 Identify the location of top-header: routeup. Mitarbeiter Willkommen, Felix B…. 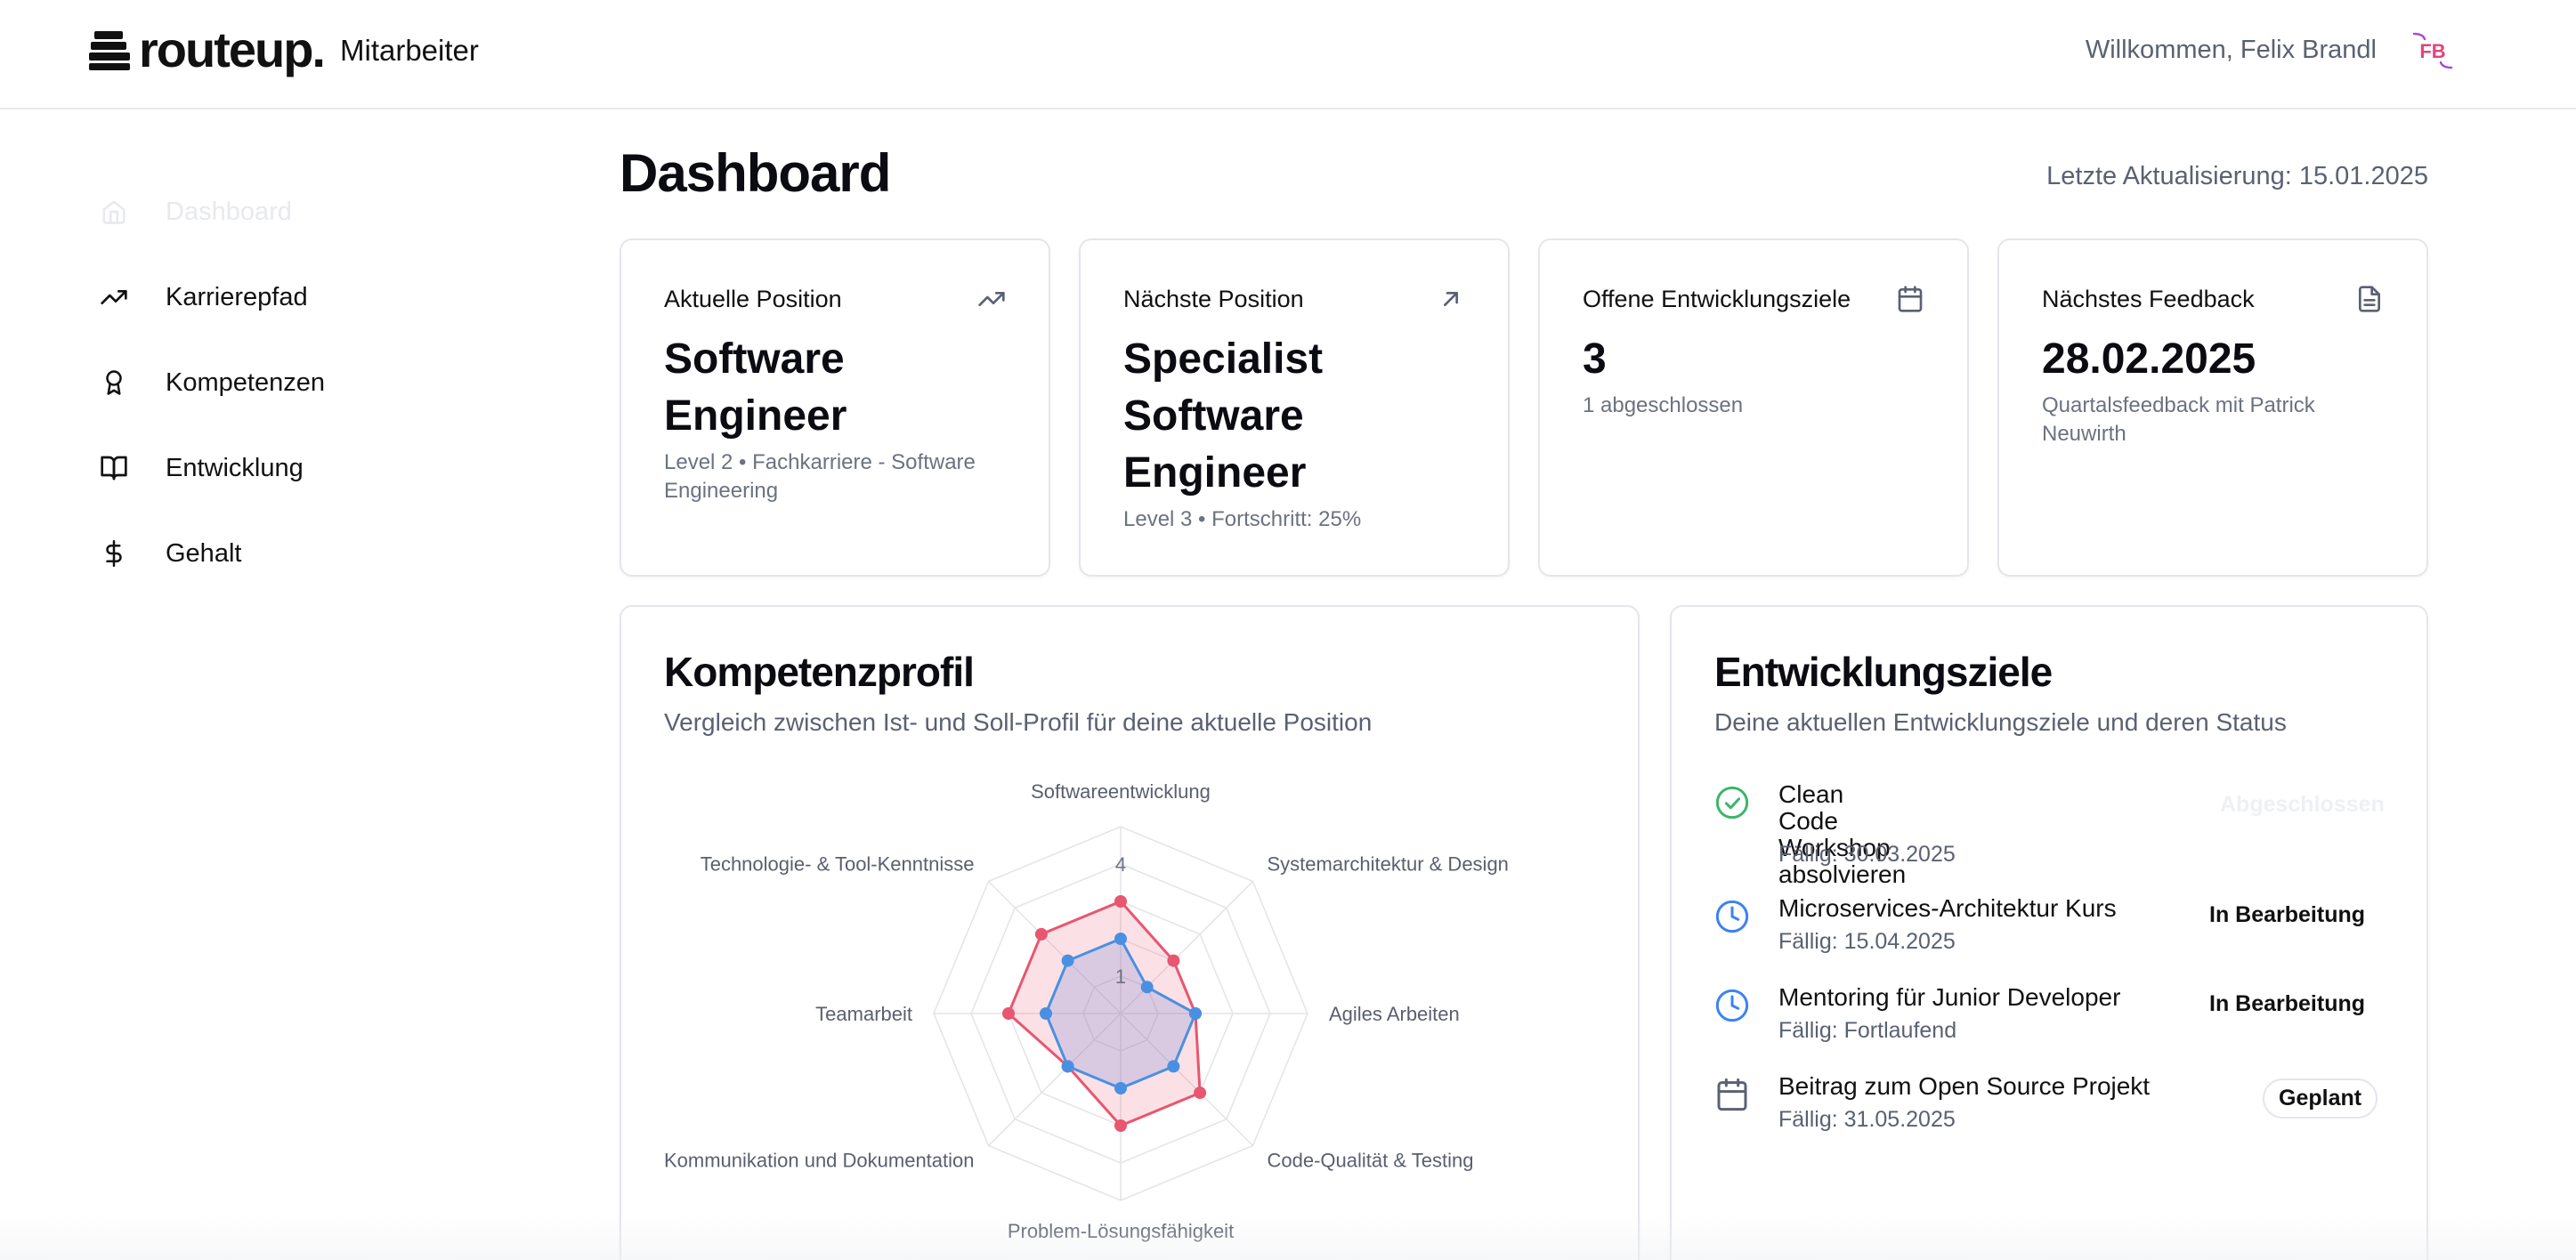
(1288, 54).